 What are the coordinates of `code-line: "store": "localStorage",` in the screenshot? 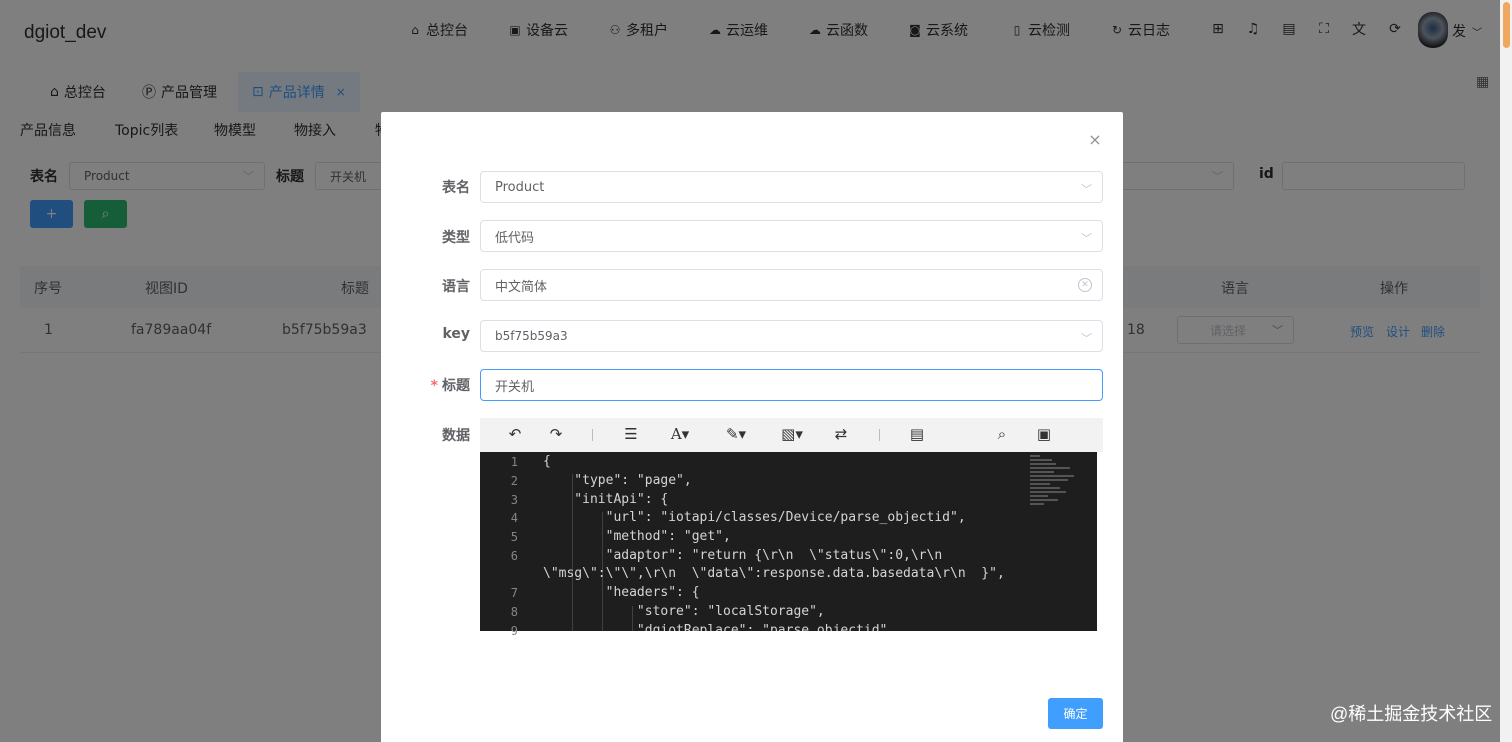 It's located at (684, 611).